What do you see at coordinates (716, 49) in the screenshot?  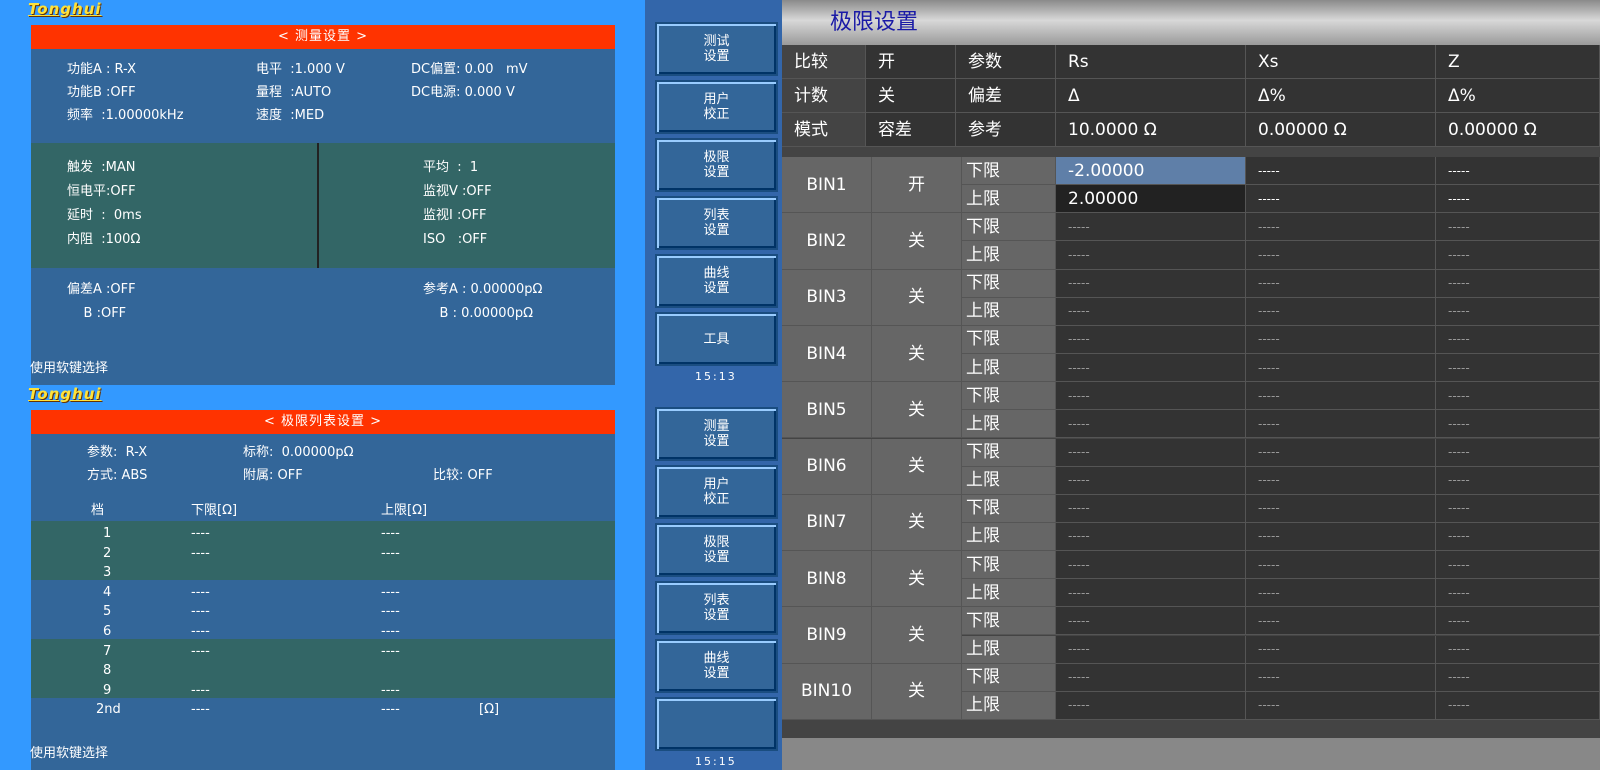 I see `softkey-1: 测试 设置` at bounding box center [716, 49].